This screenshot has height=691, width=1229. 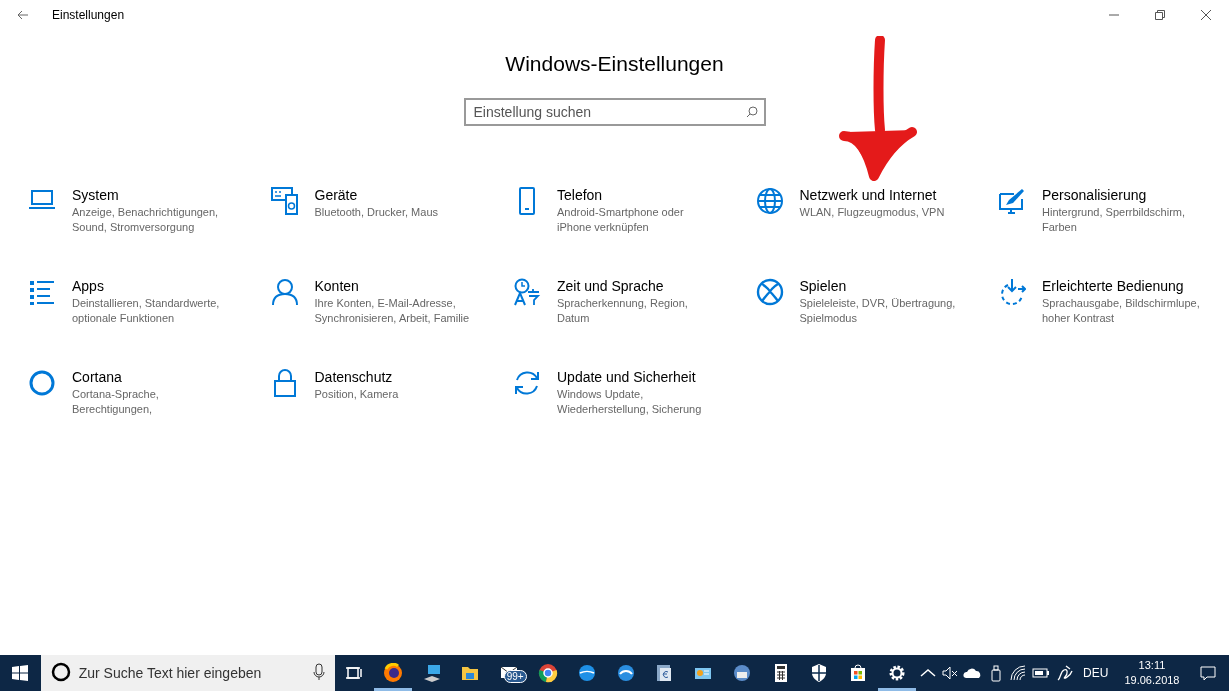 What do you see at coordinates (146, 311) in the screenshot?
I see `tile-description: Deinstallieren, Standardwerte, optionale Funktionen` at bounding box center [146, 311].